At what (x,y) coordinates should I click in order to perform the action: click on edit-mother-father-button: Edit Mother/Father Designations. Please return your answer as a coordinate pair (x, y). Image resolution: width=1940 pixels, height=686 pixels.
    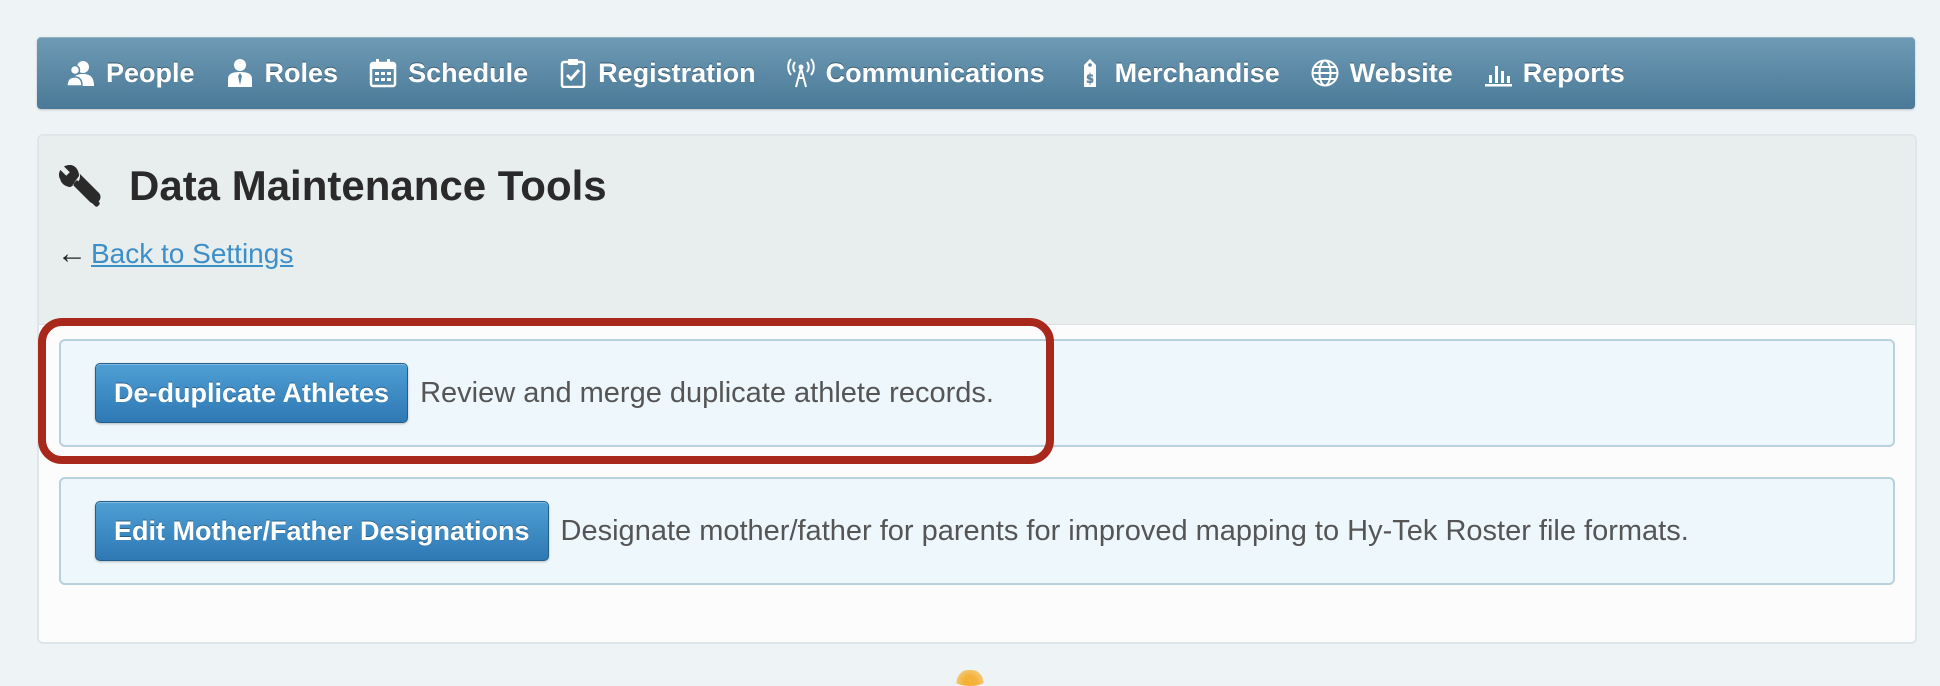
    Looking at the image, I should click on (322, 531).